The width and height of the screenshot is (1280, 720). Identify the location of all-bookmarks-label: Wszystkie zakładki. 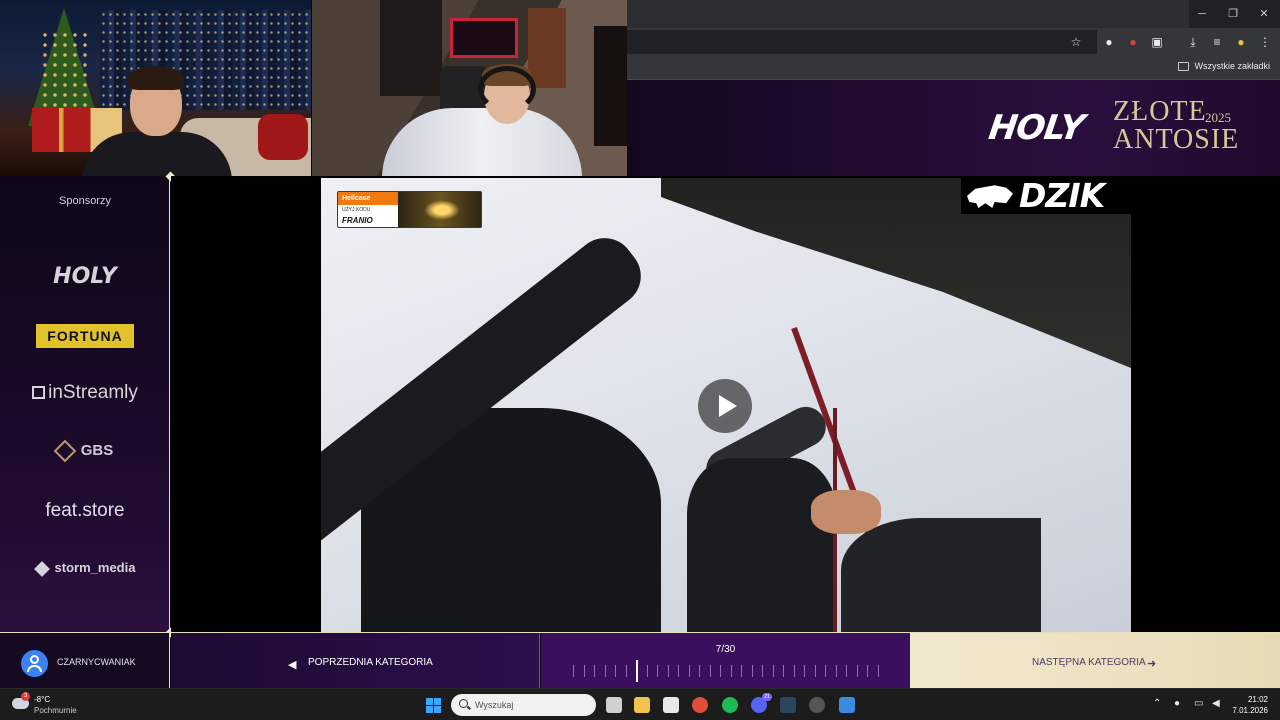
(1232, 66).